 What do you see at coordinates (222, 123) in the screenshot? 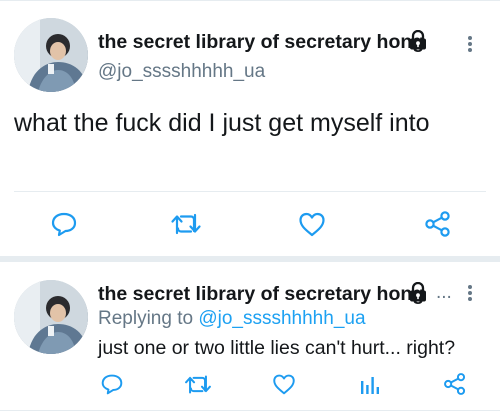
I see `tweet-text: what the fuck did I just get myself into` at bounding box center [222, 123].